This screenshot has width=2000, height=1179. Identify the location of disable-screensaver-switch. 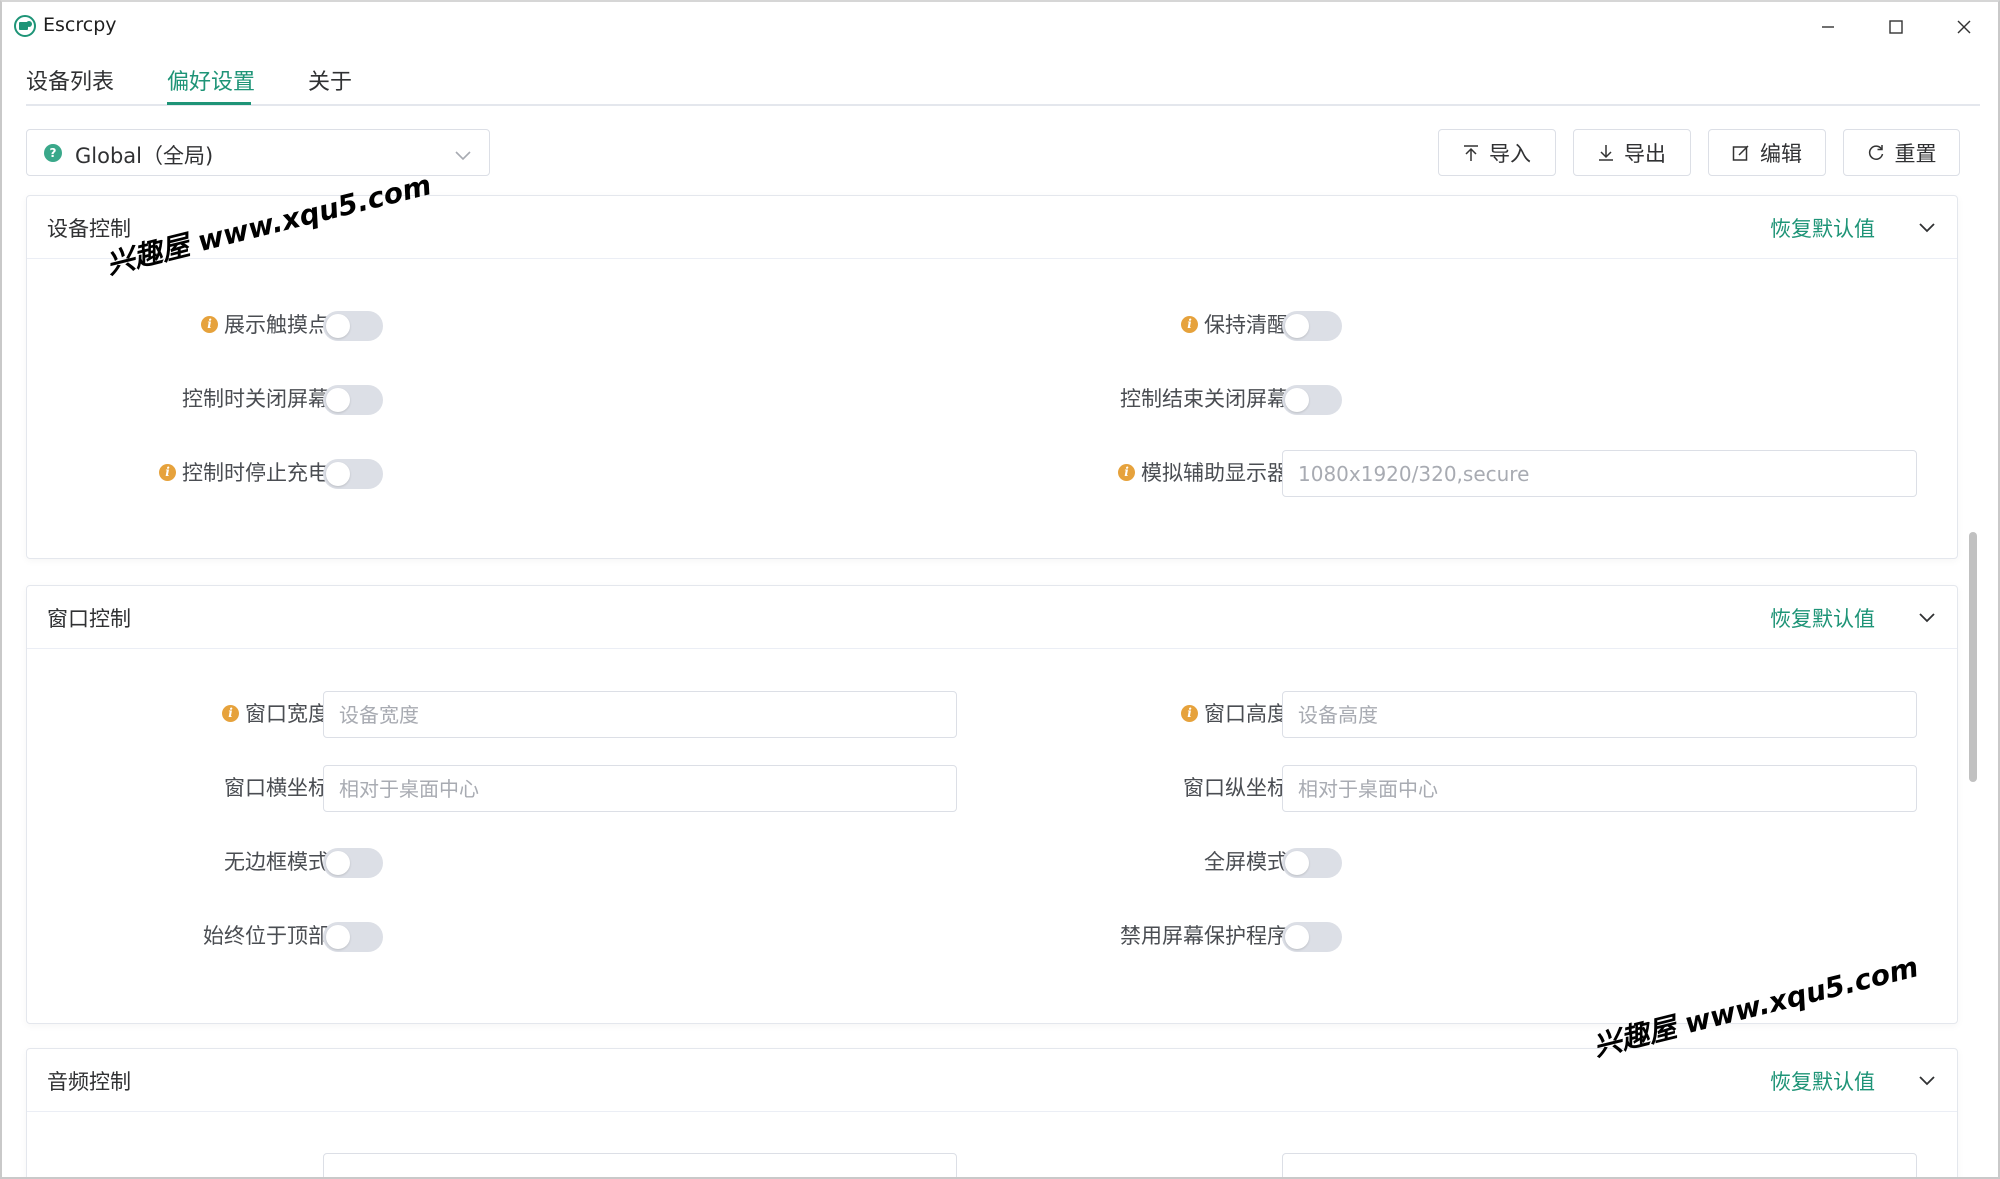
(1312, 937).